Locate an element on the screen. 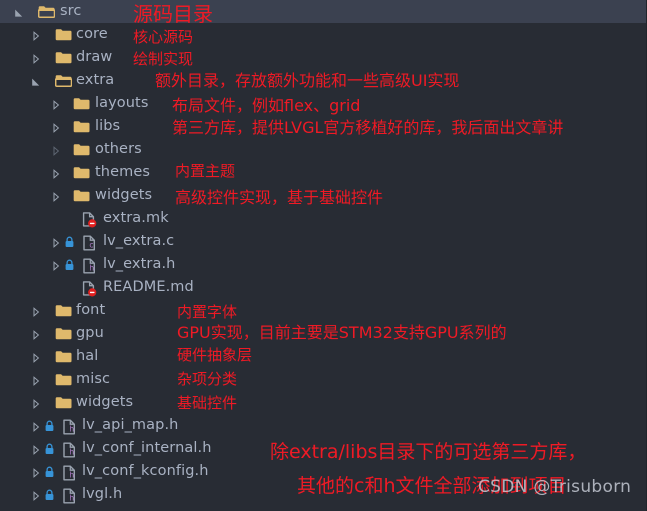 The image size is (647, 511). tree-row-label: lv_extra.h is located at coordinates (139, 264).